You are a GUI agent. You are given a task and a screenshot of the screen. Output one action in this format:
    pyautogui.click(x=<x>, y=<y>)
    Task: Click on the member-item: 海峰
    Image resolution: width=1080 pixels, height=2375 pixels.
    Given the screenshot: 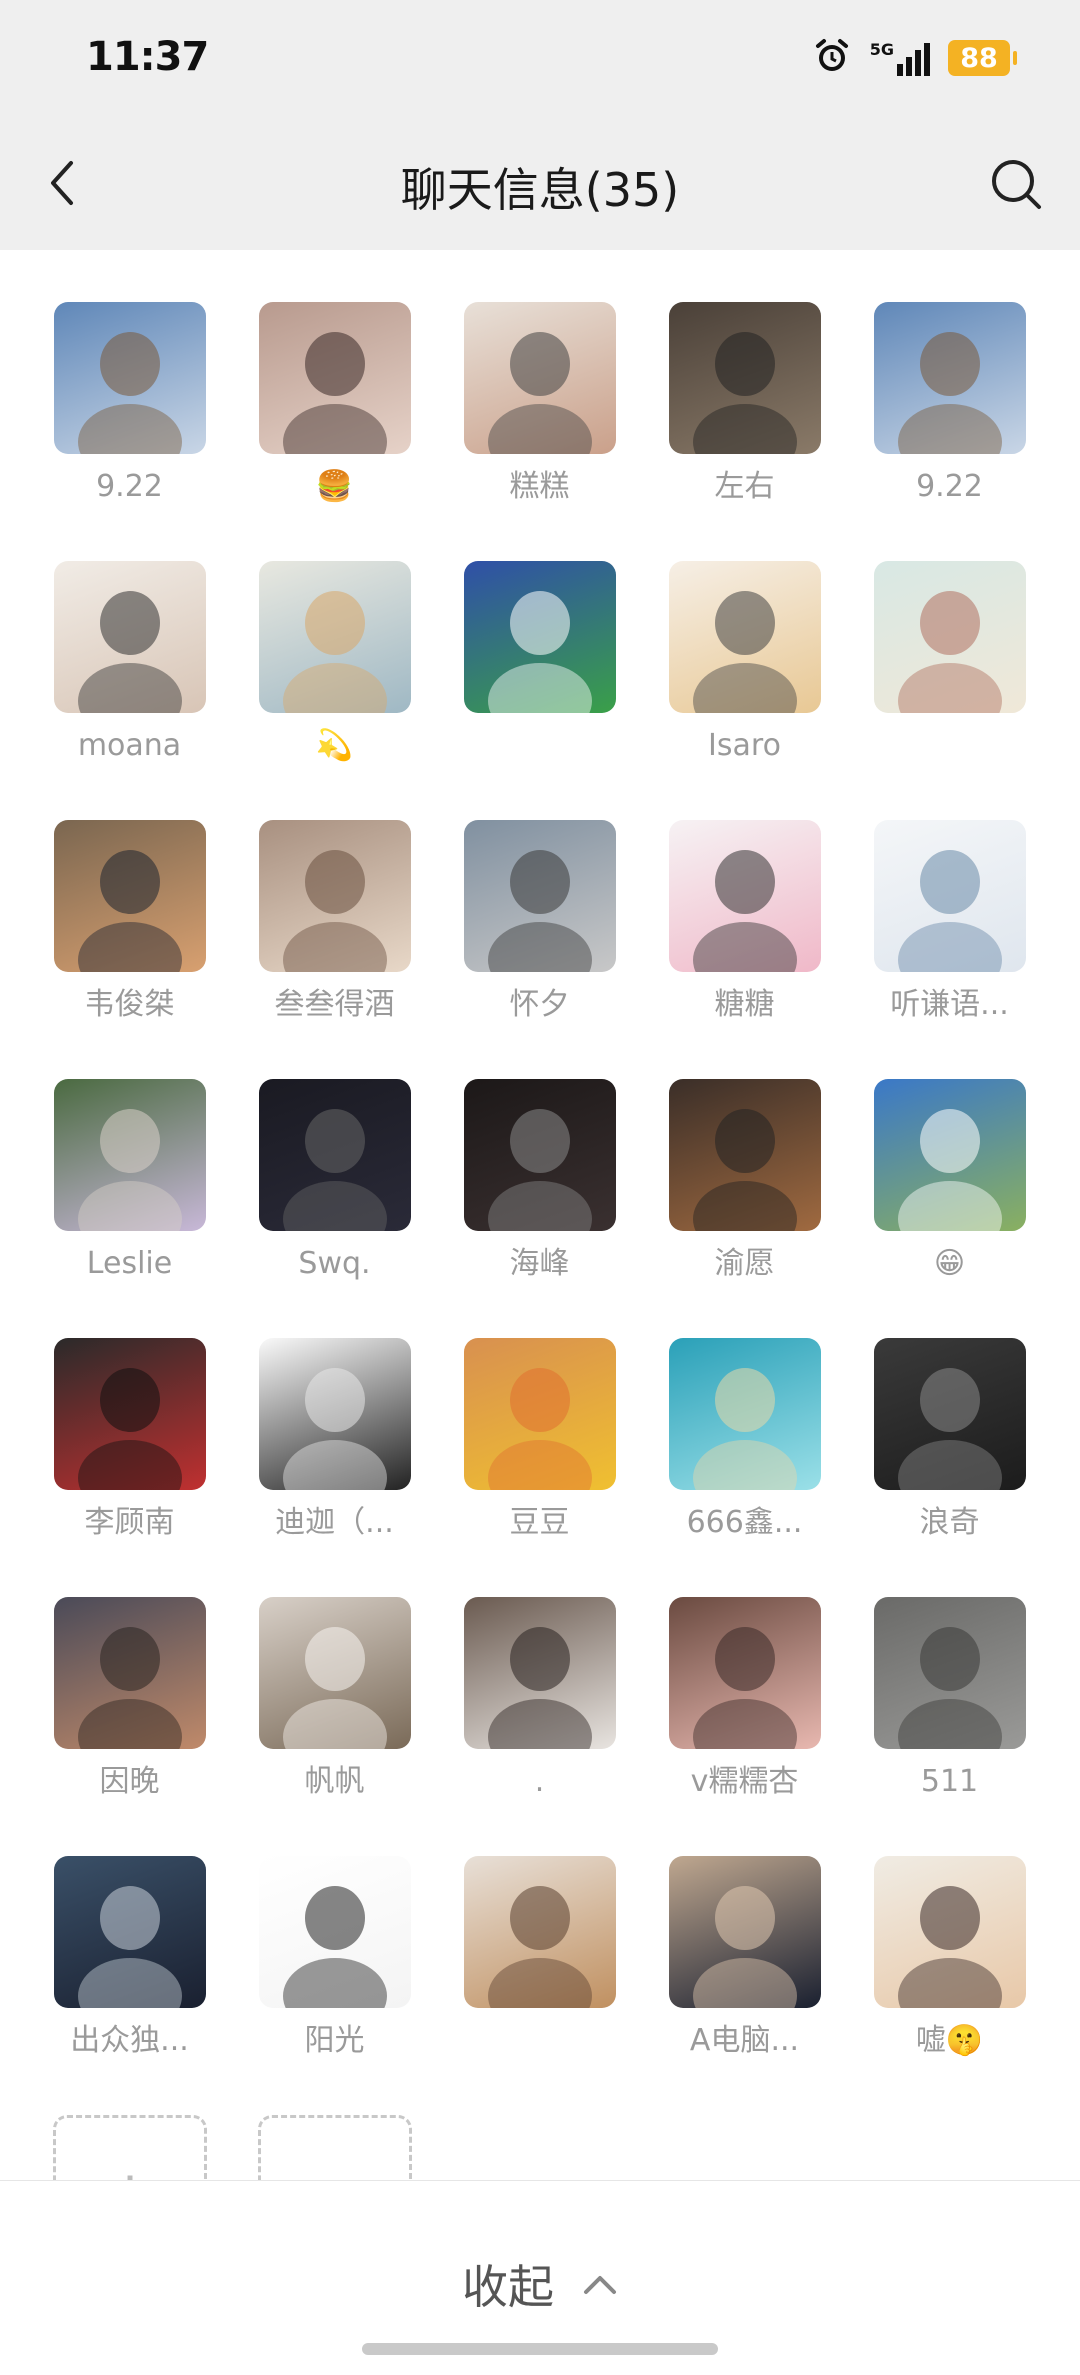 What is the action you would take?
    pyautogui.click(x=539, y=1182)
    